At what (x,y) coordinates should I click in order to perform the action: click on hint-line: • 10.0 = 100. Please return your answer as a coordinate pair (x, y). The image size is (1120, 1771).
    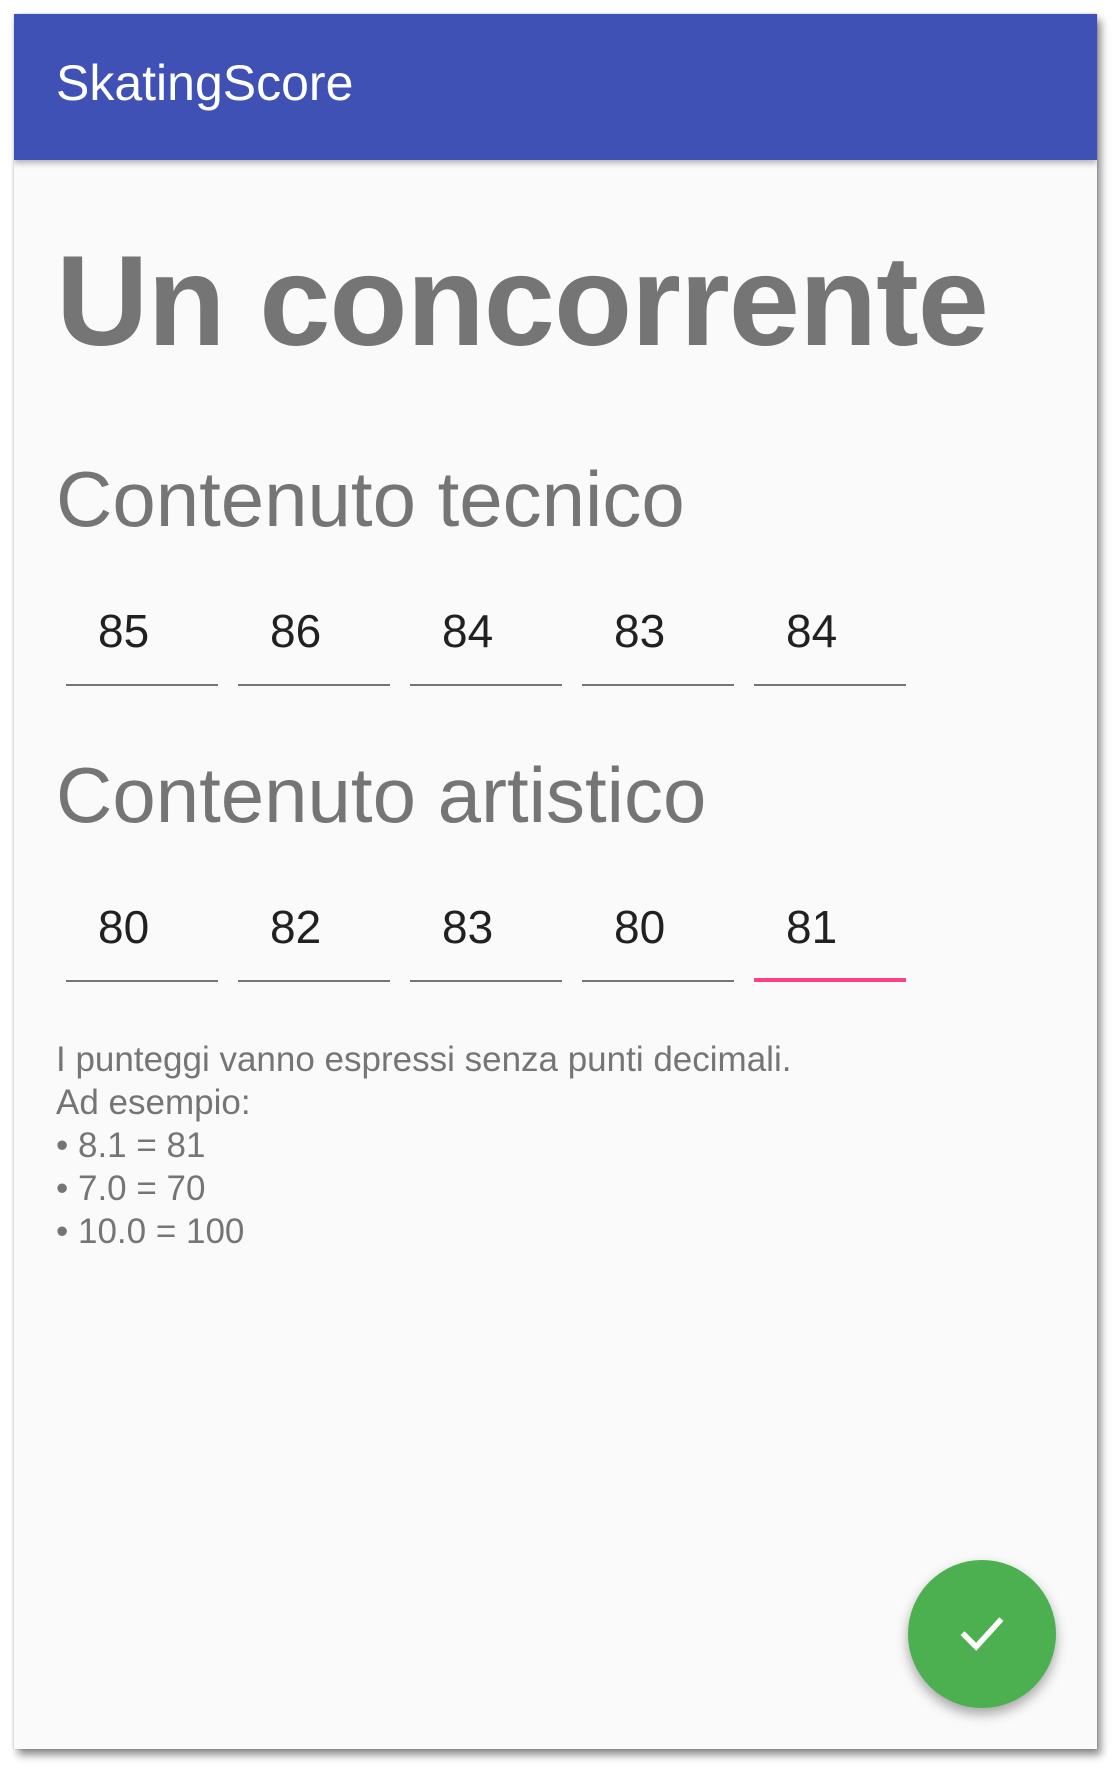
    Looking at the image, I should click on (150, 1231).